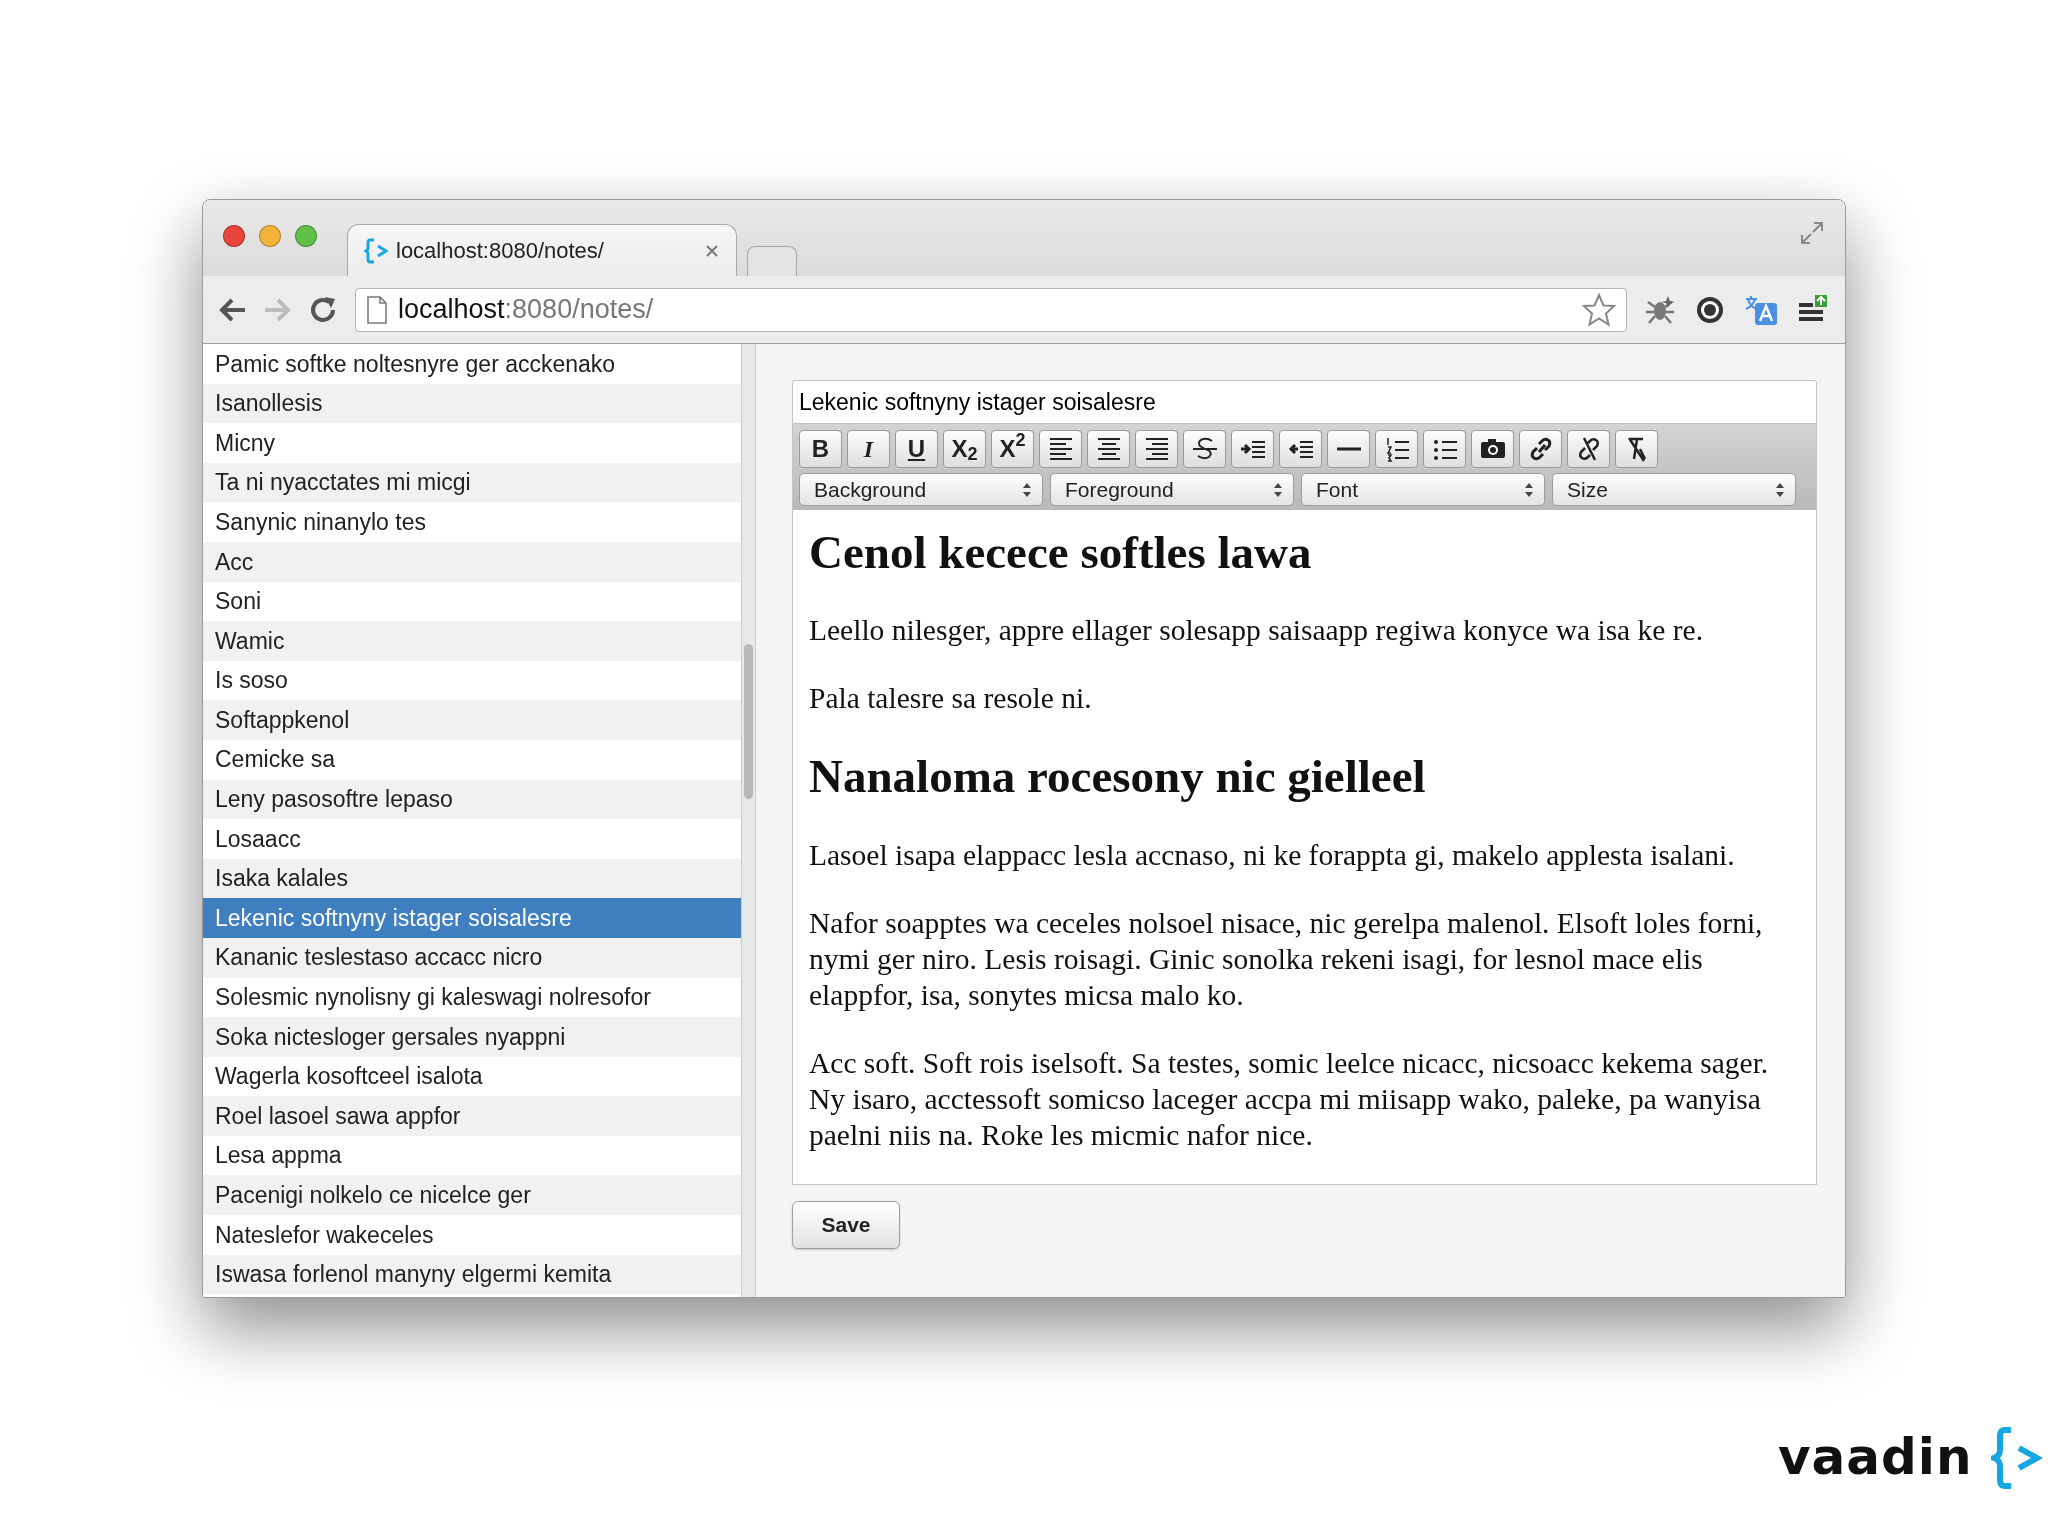  Describe the element at coordinates (472, 918) in the screenshot. I see `note-item: Lekenic softnyny istager soisalesre` at that location.